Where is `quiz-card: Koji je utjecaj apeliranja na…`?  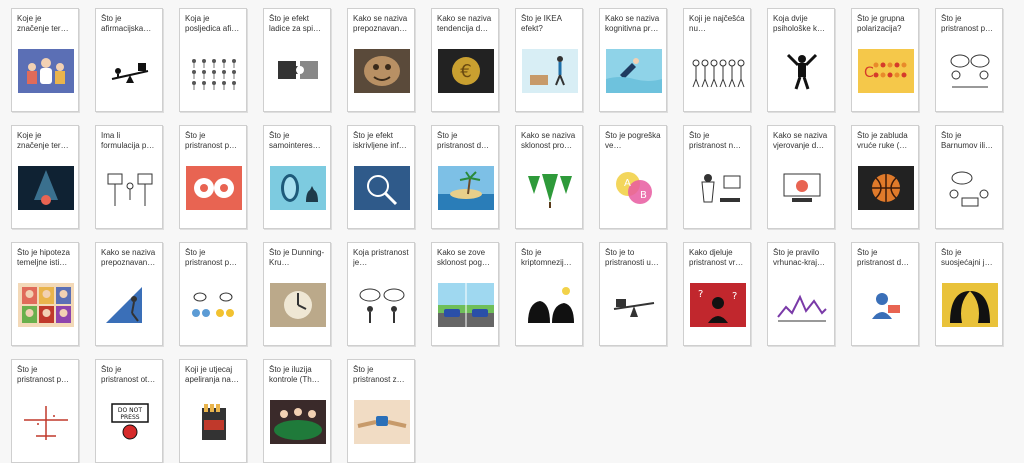 quiz-card: Koji je utjecaj apeliranja na… is located at coordinates (213, 411).